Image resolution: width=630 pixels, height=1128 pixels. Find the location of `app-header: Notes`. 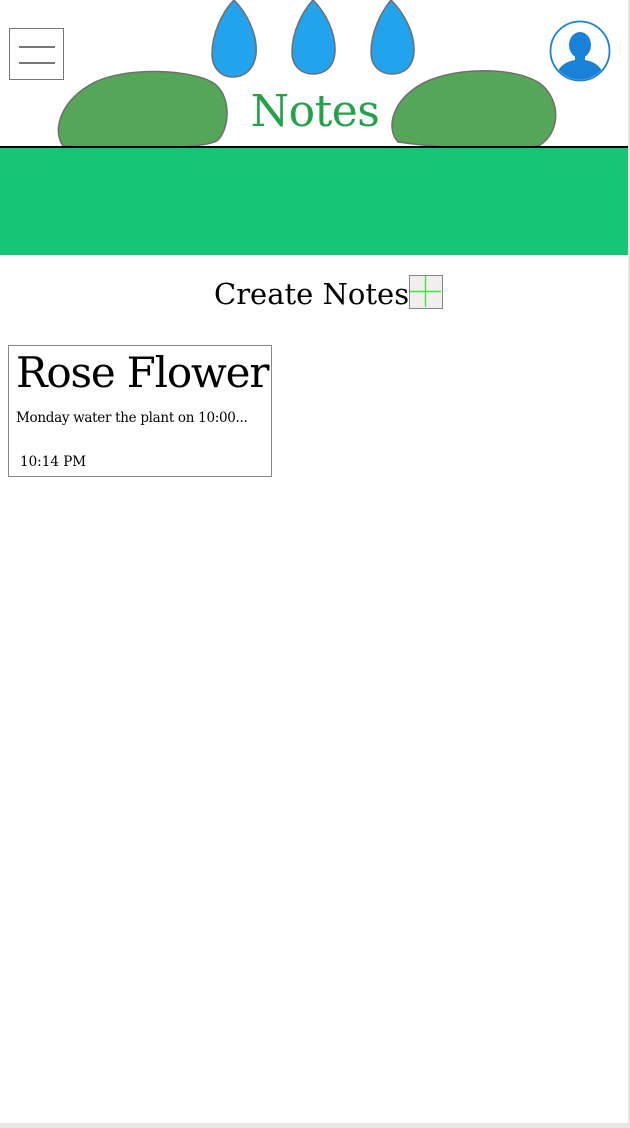

app-header: Notes is located at coordinates (314, 74).